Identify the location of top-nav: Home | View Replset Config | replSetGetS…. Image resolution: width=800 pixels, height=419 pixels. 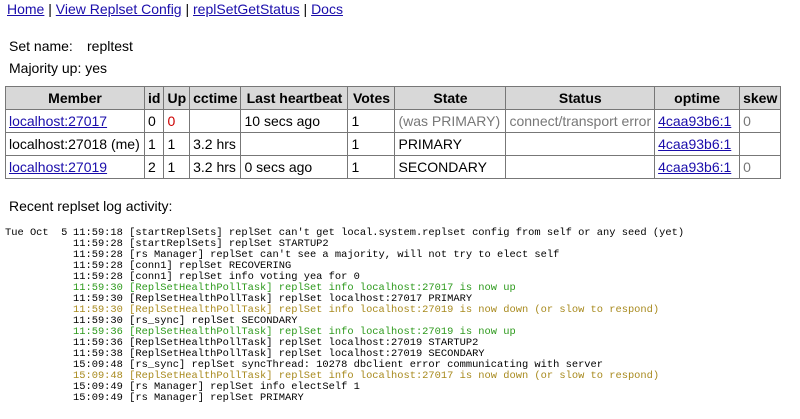
(175, 9).